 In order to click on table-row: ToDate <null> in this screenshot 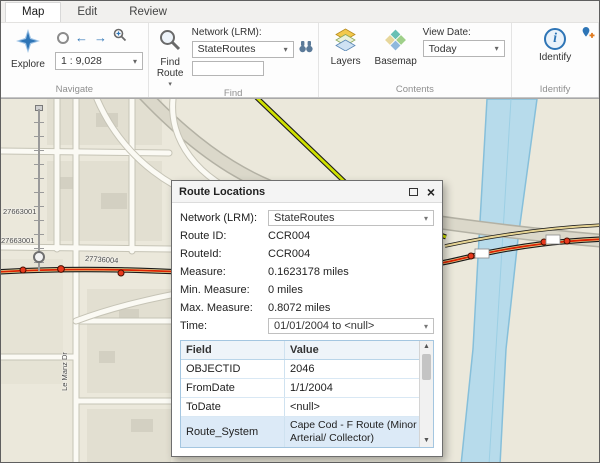, I will do `click(300, 407)`.